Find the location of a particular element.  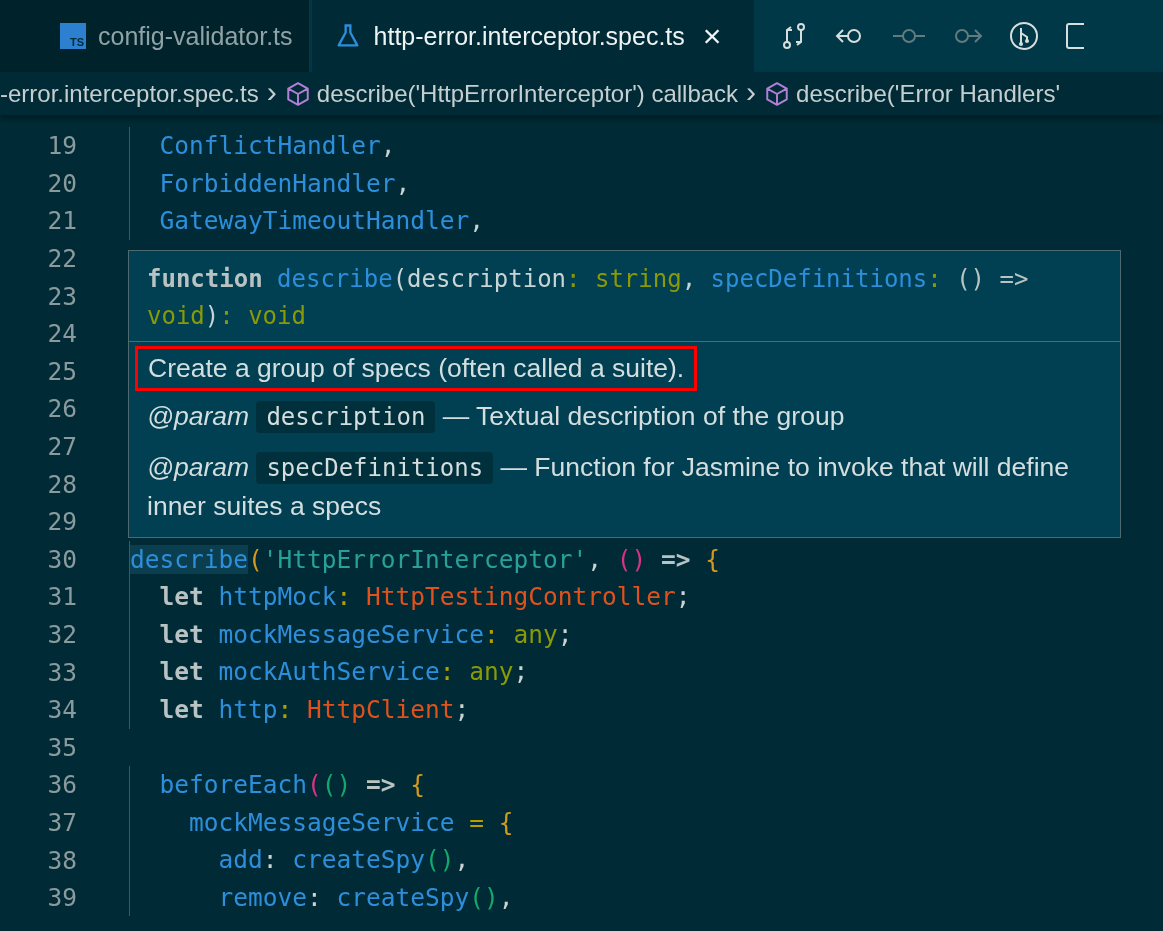

code-line: mockMessageService = { is located at coordinates (323, 822).